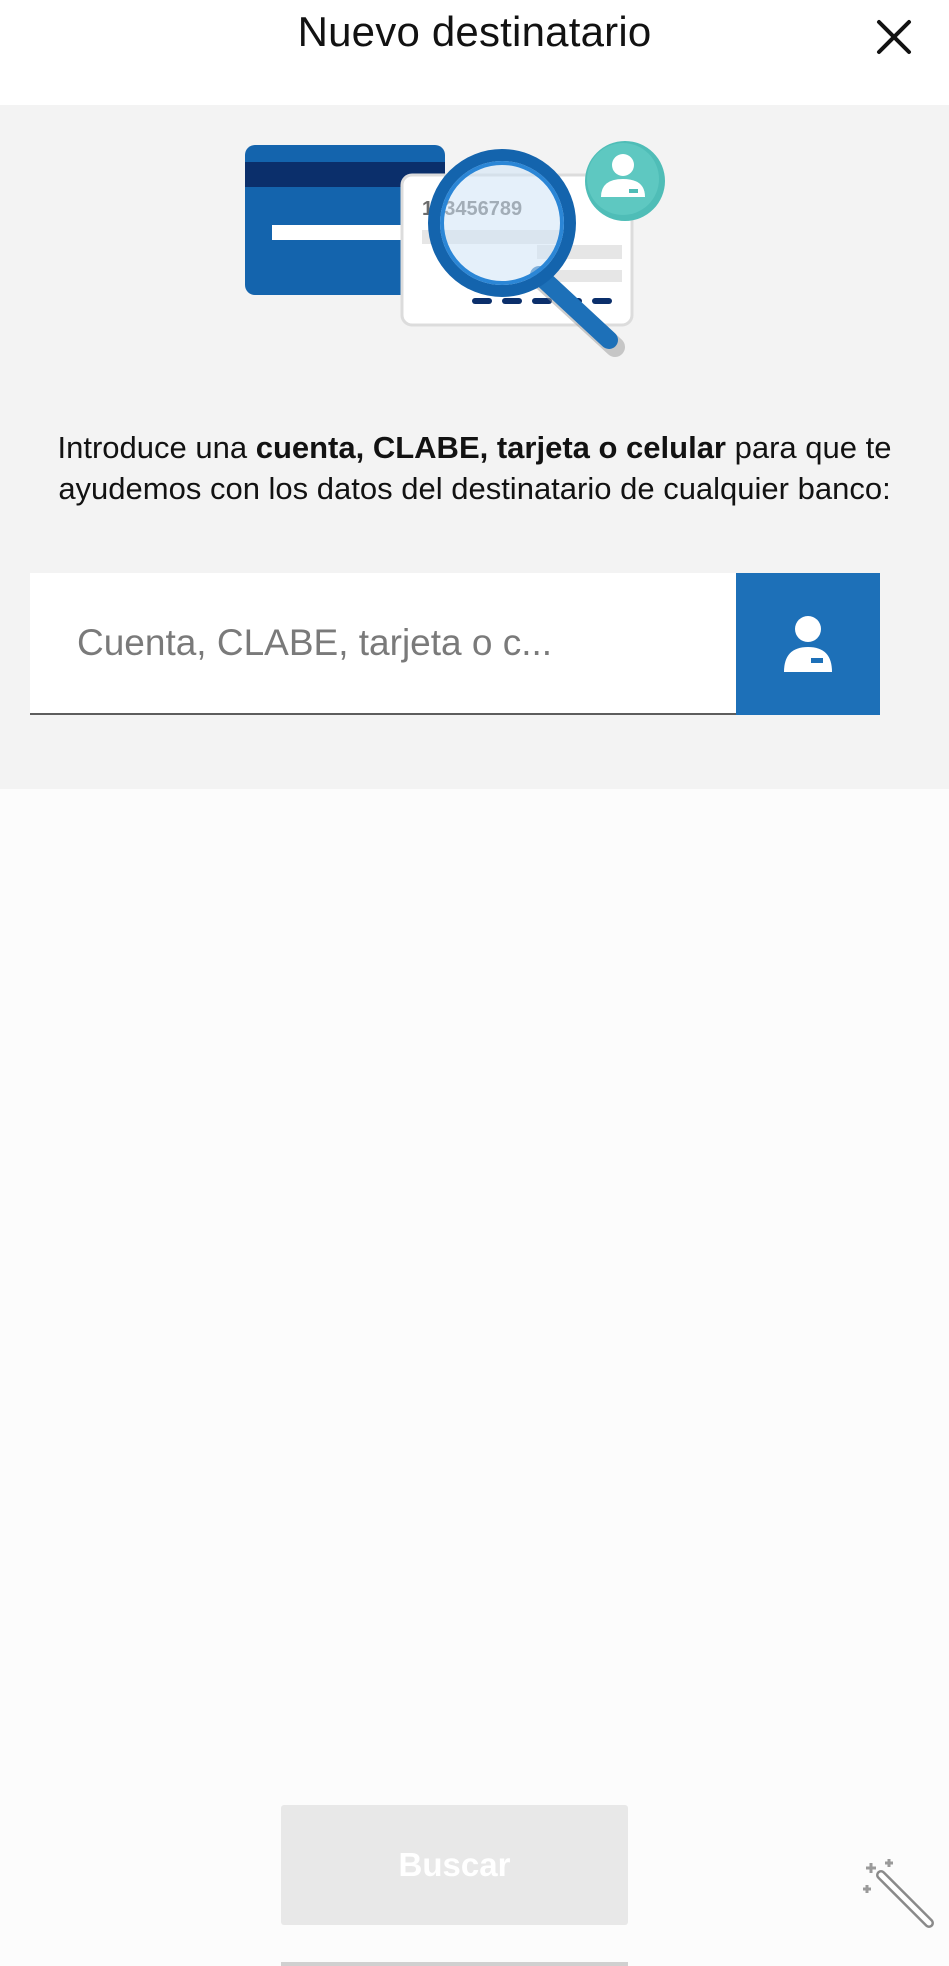  What do you see at coordinates (406, 643) in the screenshot?
I see `search-input` at bounding box center [406, 643].